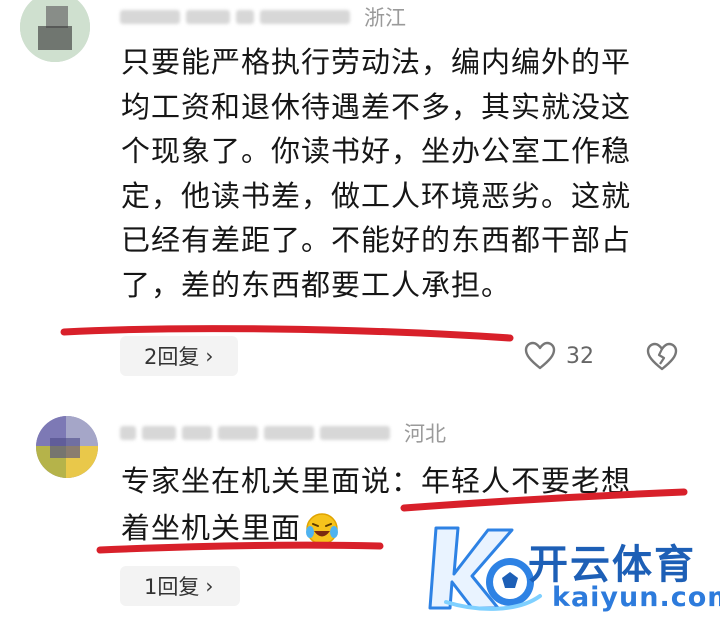 The image size is (720, 624). Describe the element at coordinates (376, 106) in the screenshot. I see `text-line: 均工资和退休待遇差不多，其实就没这` at that location.